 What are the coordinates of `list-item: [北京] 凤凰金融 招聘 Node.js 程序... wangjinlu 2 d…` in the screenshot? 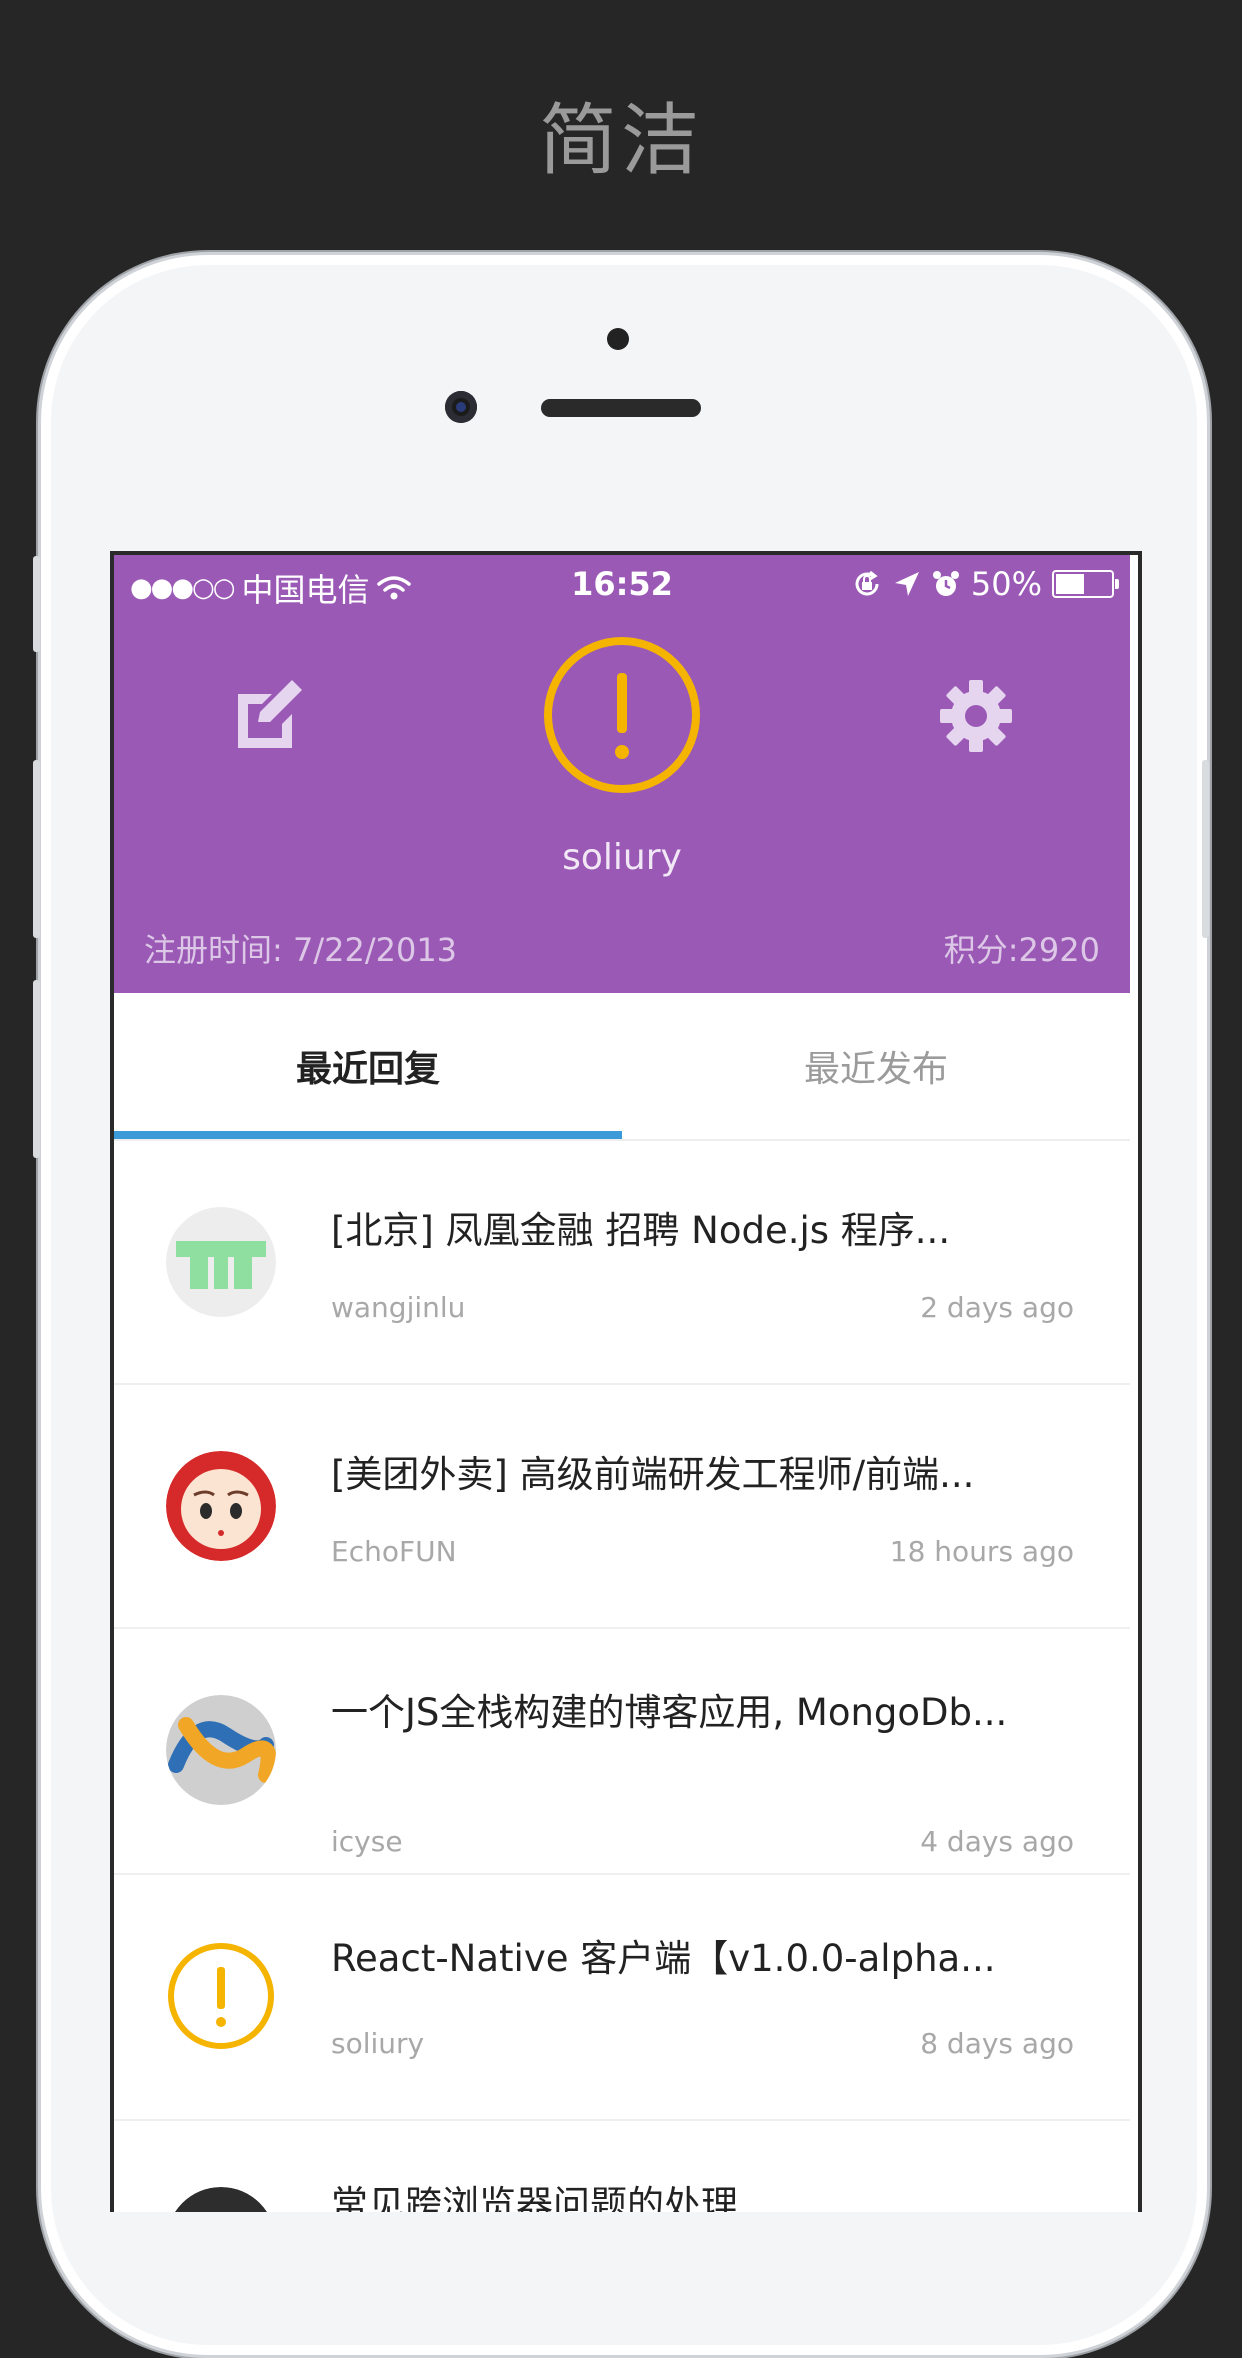 It's located at (622, 1263).